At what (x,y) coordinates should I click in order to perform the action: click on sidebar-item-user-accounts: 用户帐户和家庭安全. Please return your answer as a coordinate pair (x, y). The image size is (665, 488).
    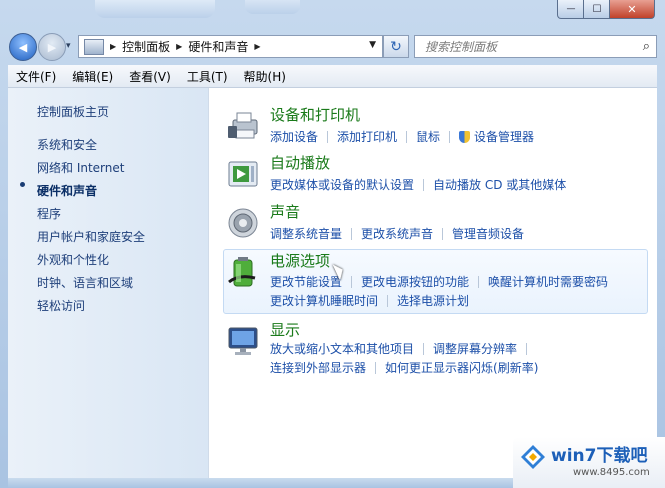
    Looking at the image, I should click on (91, 236).